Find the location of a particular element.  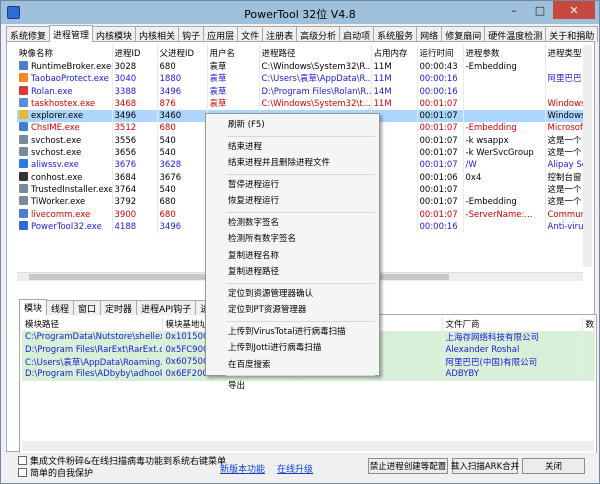

forbid-process-button: 禁止进程创建等配置 is located at coordinates (408, 466).